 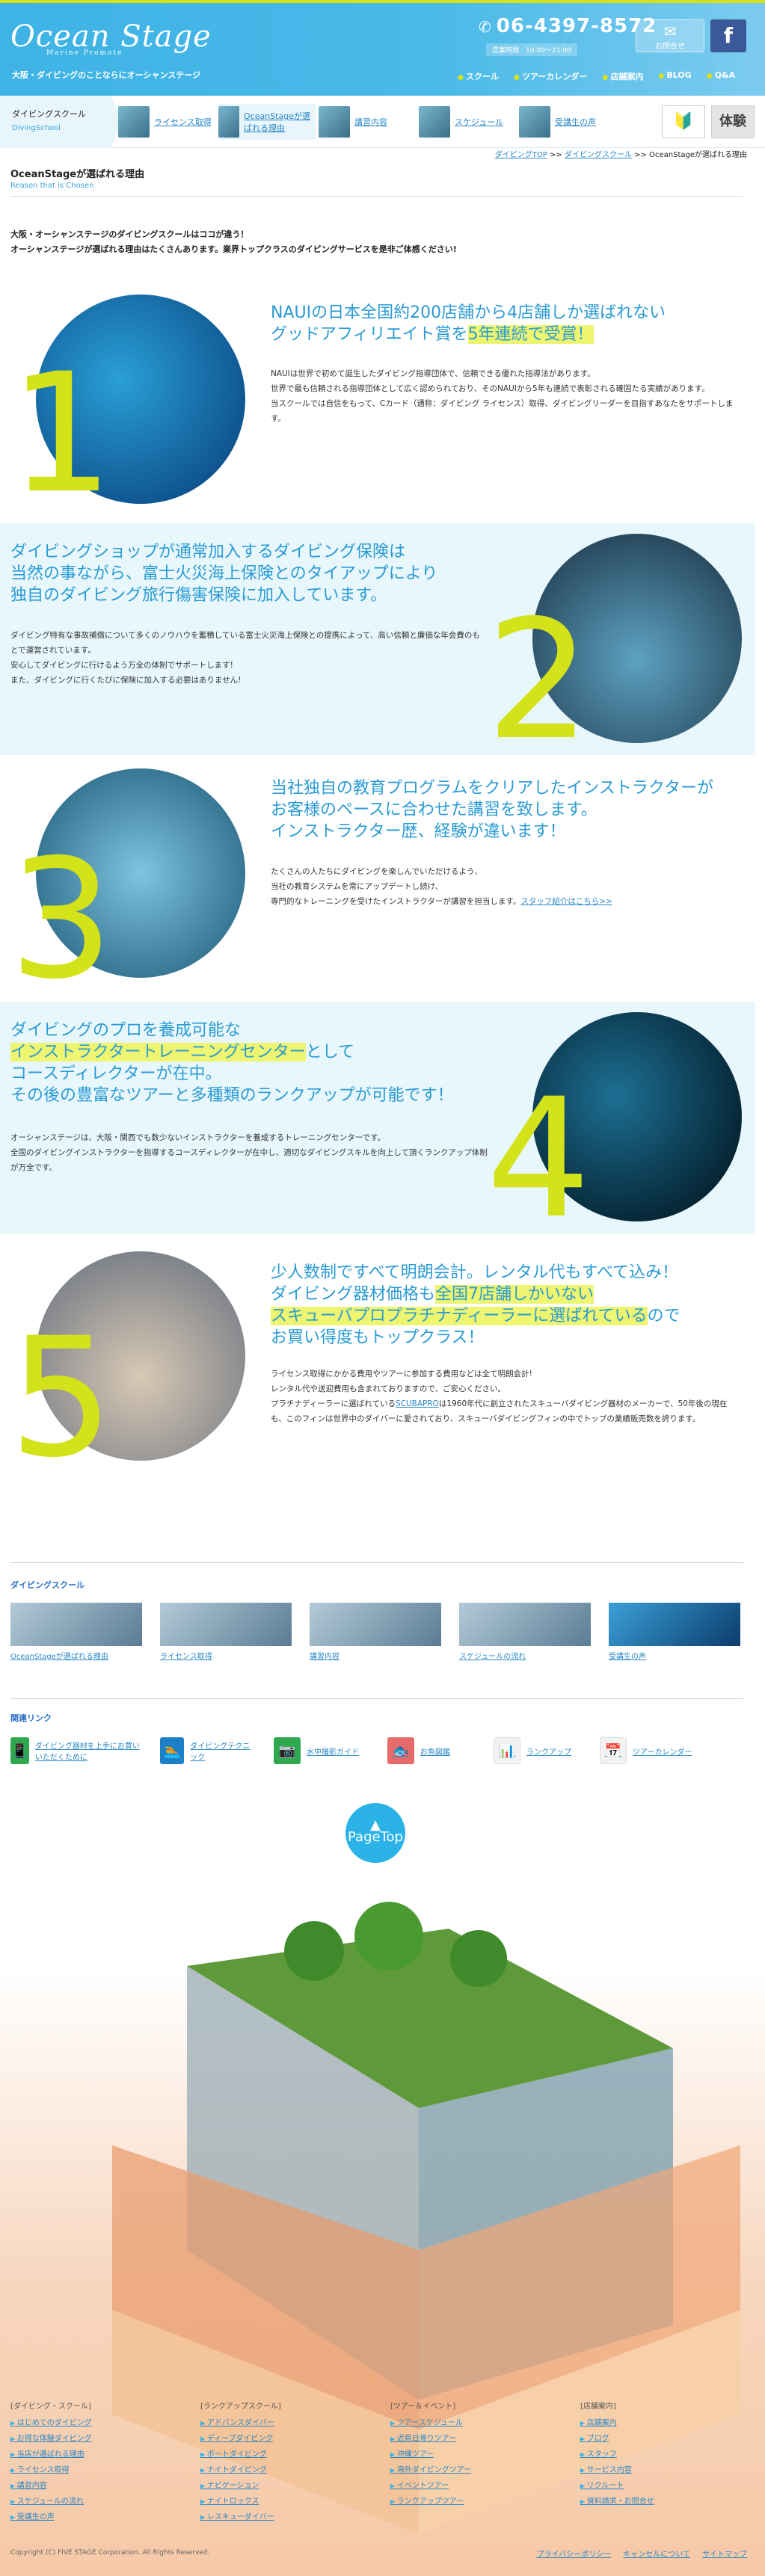 What do you see at coordinates (432, 1750) in the screenshot?
I see `related-link-fish: 🐟 お魚図鑑` at bounding box center [432, 1750].